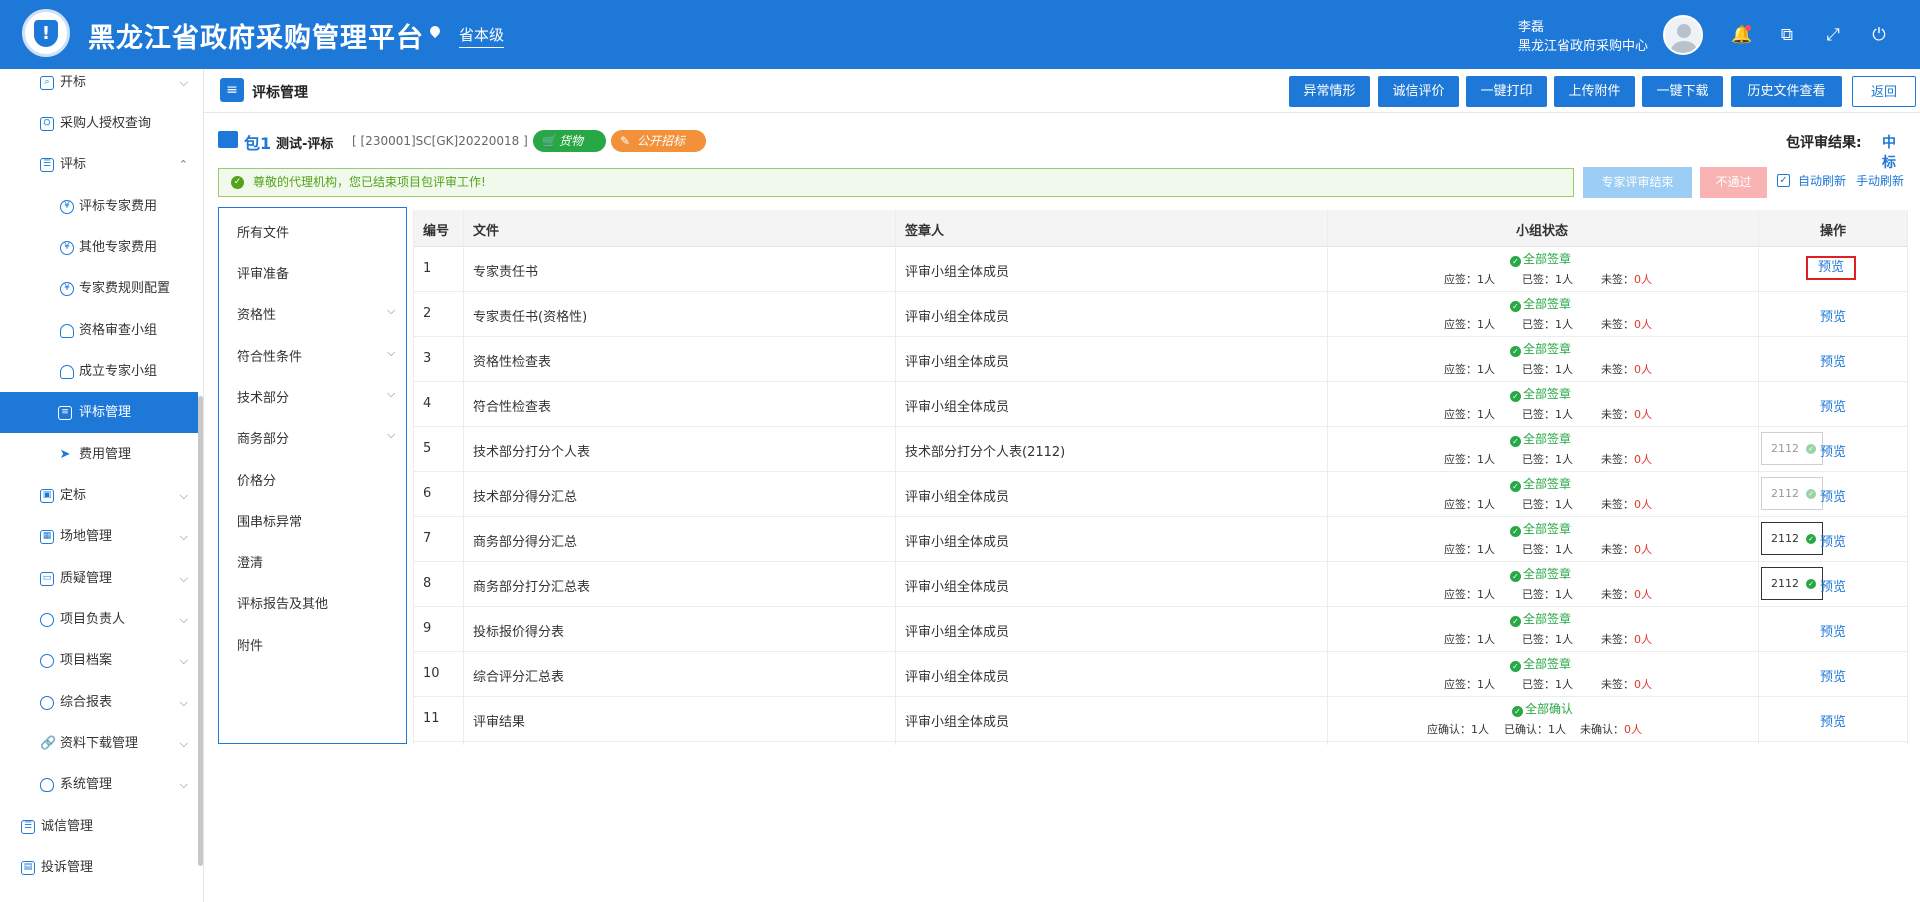  What do you see at coordinates (1683, 35) in the screenshot?
I see `avatar` at bounding box center [1683, 35].